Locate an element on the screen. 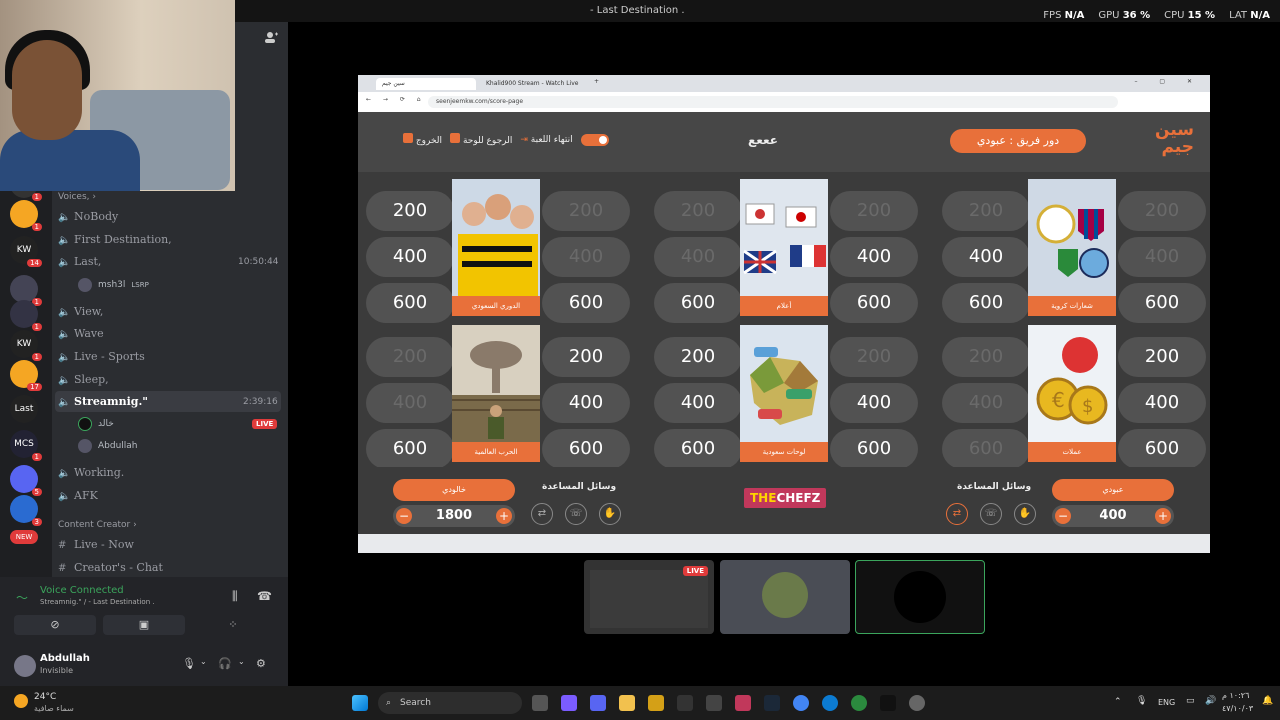 The width and height of the screenshot is (1280, 720). weather-temp: 24°C is located at coordinates (45, 697).